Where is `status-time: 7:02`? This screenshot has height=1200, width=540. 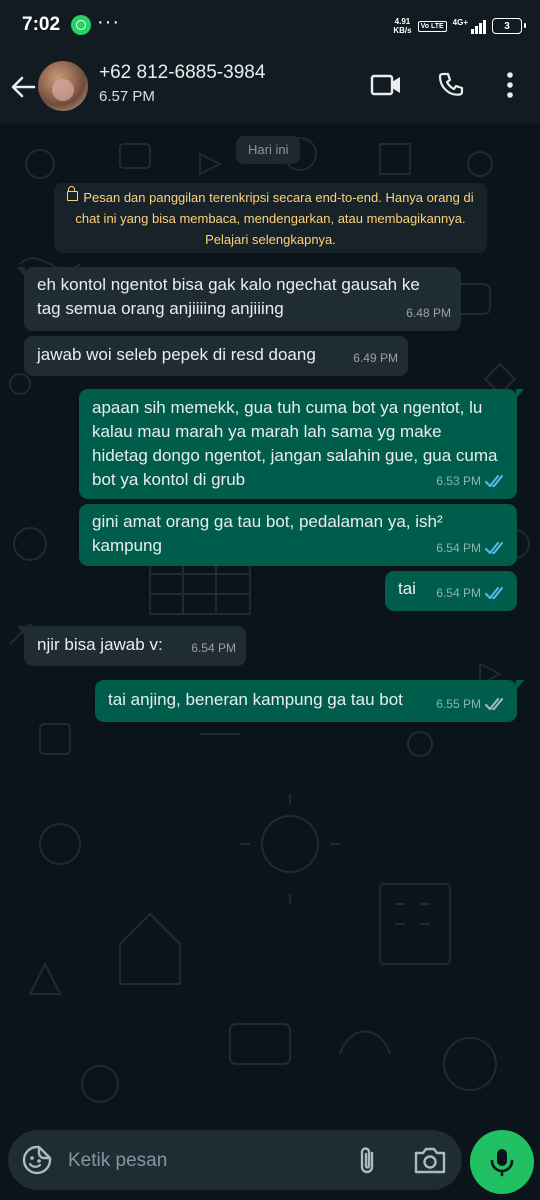 status-time: 7:02 is located at coordinates (41, 24).